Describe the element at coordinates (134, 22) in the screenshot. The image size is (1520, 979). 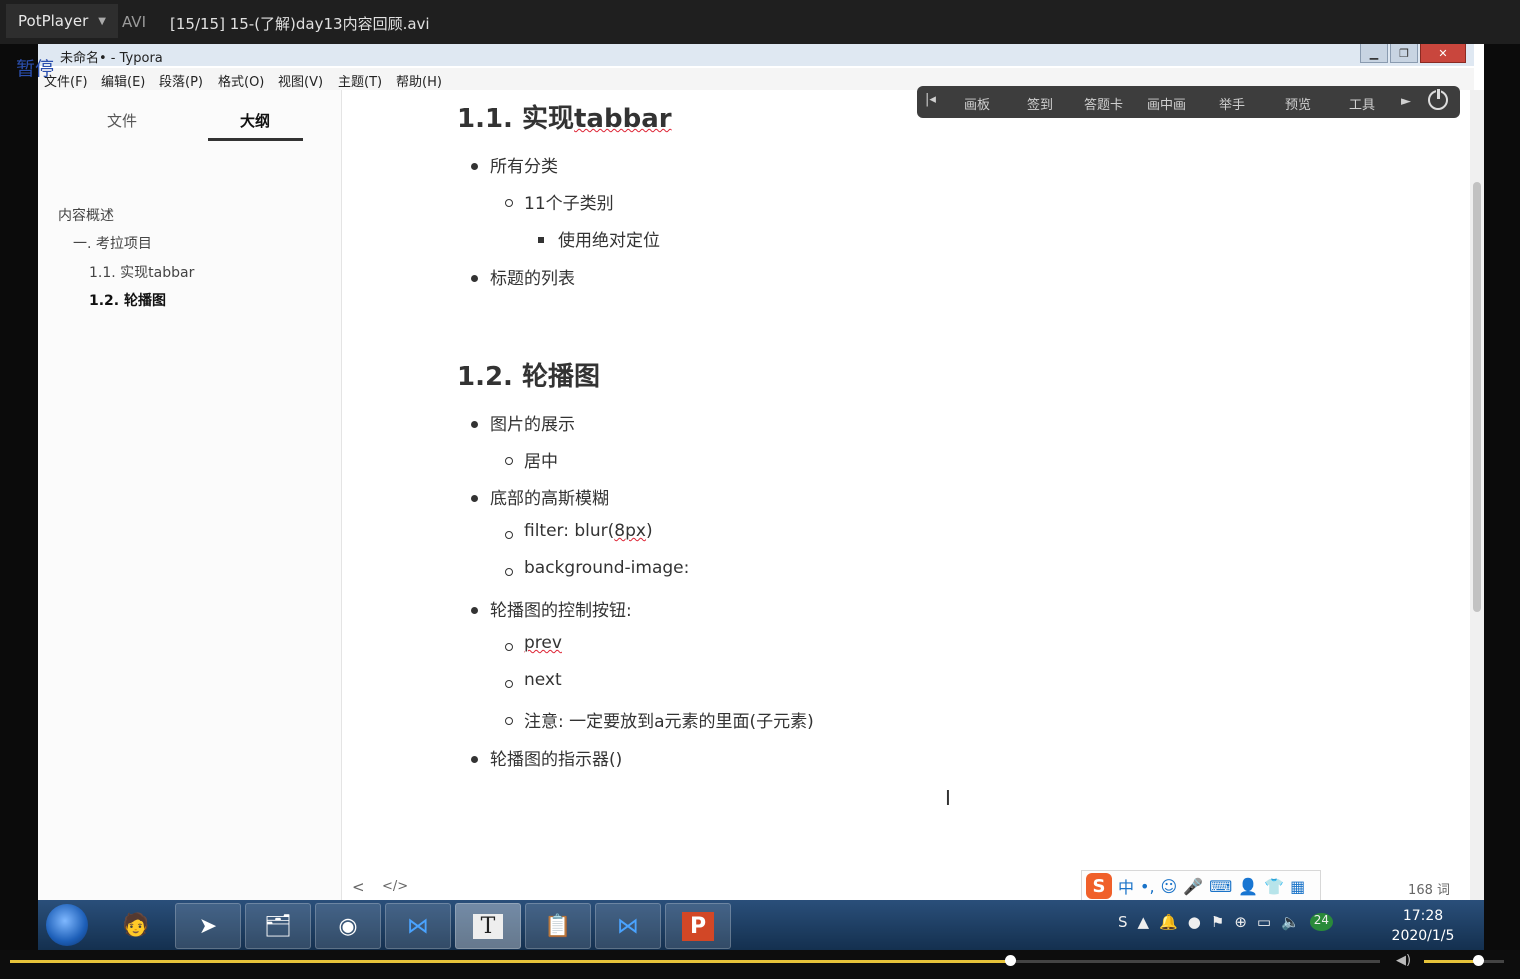
I see `format-label: AVI` at that location.